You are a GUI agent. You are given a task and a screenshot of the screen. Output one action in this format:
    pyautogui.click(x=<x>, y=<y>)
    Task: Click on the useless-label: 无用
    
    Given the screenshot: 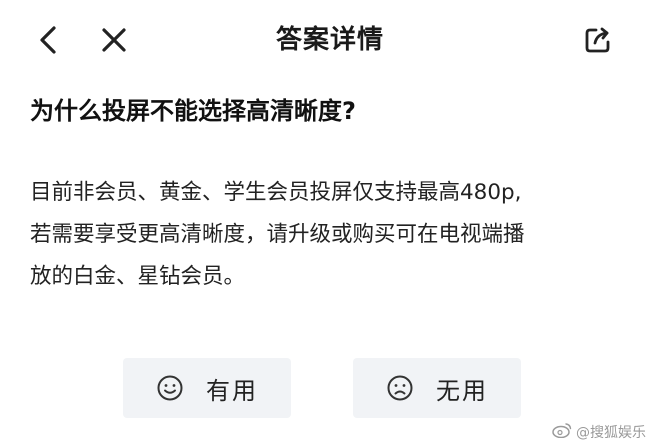 What is the action you would take?
    pyautogui.click(x=462, y=390)
    